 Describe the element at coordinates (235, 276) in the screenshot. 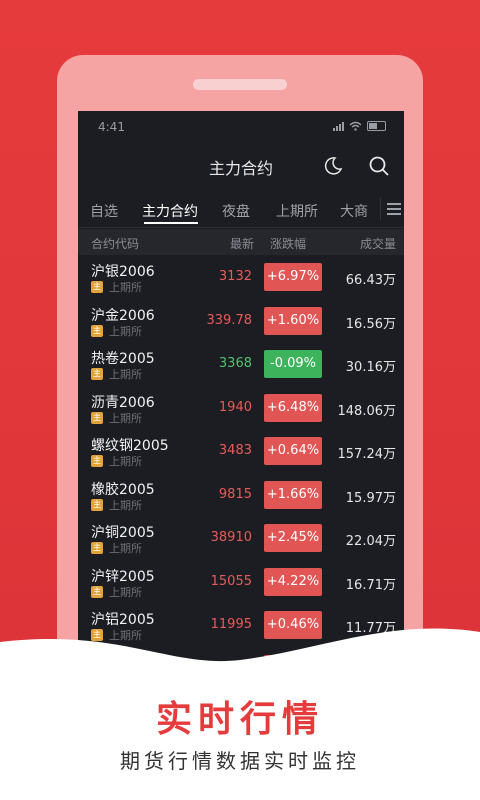

I see `last-price: 3132` at that location.